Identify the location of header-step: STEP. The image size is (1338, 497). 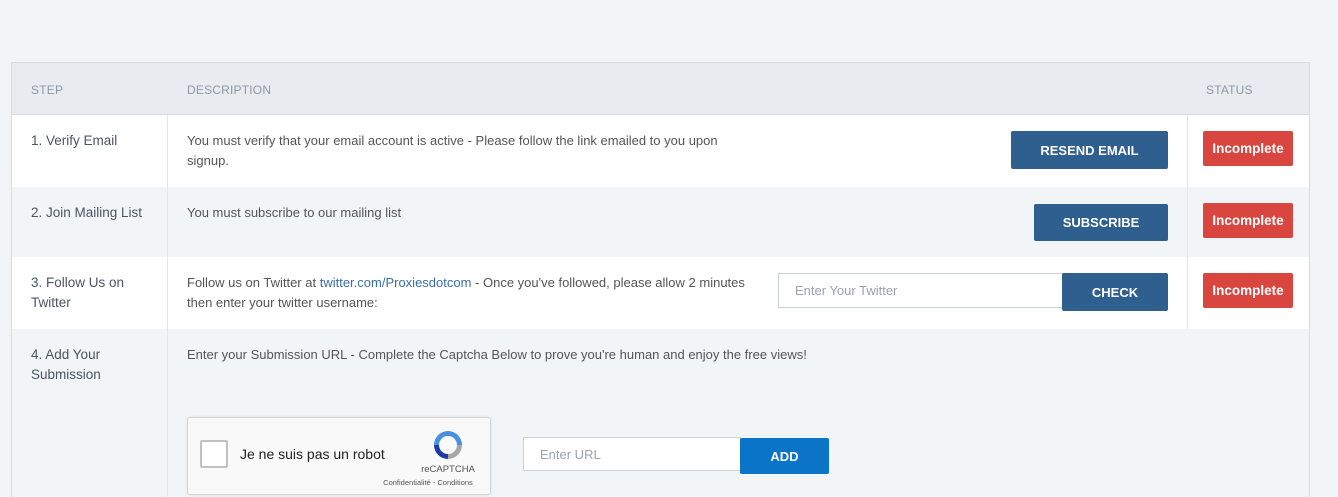
(47, 90).